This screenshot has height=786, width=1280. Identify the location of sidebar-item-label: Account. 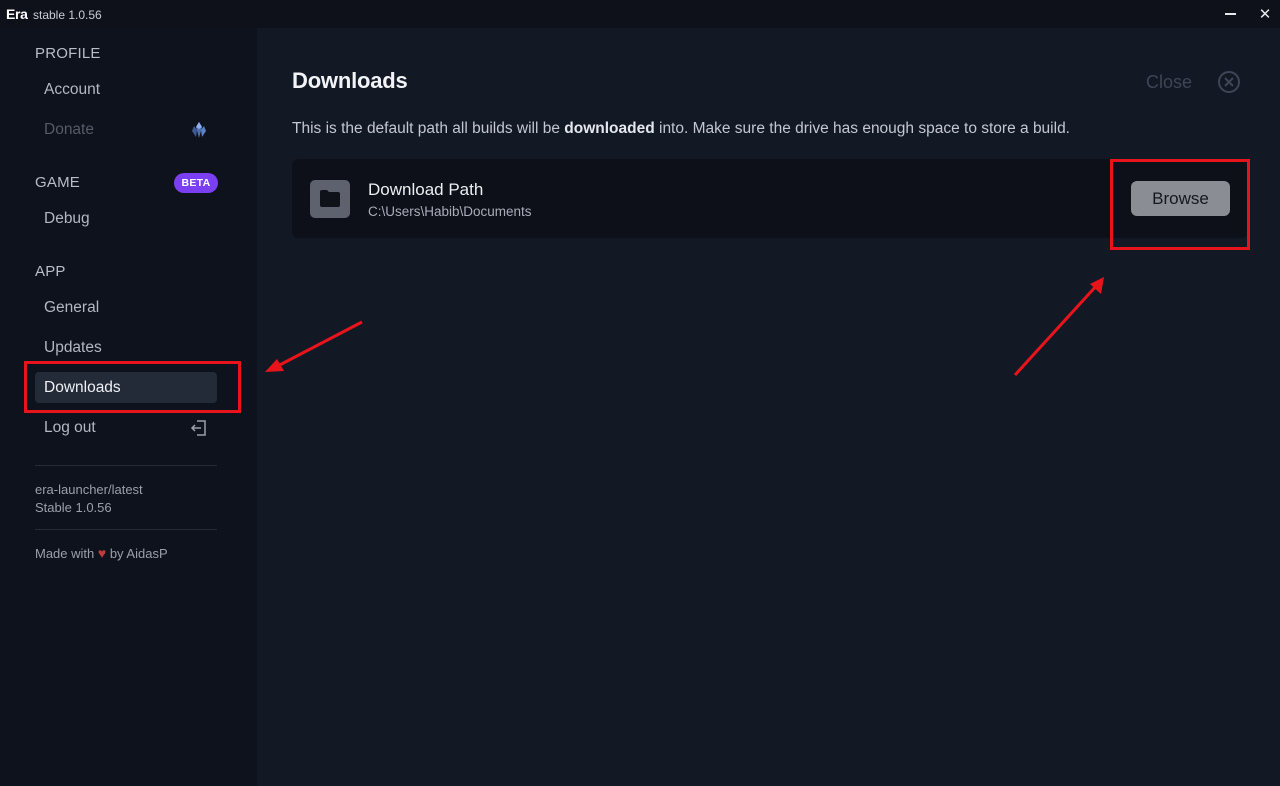
(72, 89).